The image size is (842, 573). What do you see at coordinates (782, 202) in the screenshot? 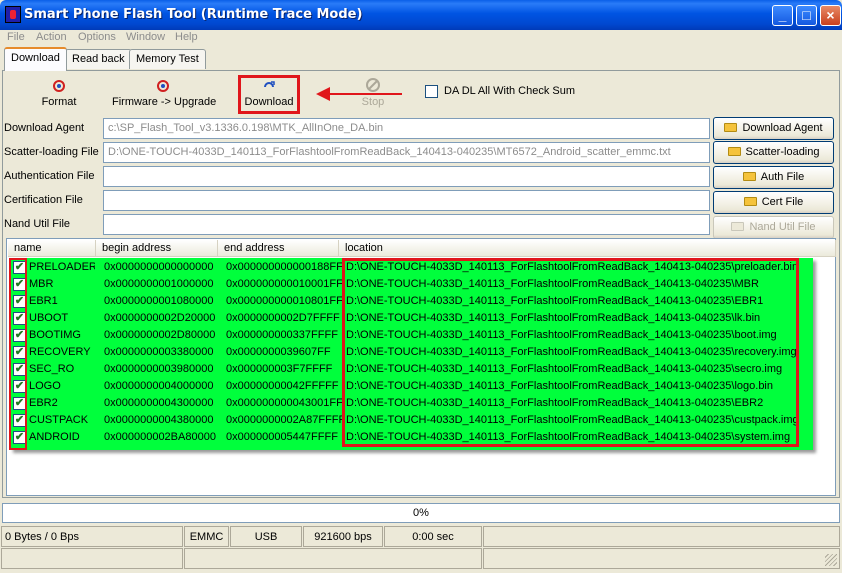
I see `cert-file-button-label: Cert File` at bounding box center [782, 202].